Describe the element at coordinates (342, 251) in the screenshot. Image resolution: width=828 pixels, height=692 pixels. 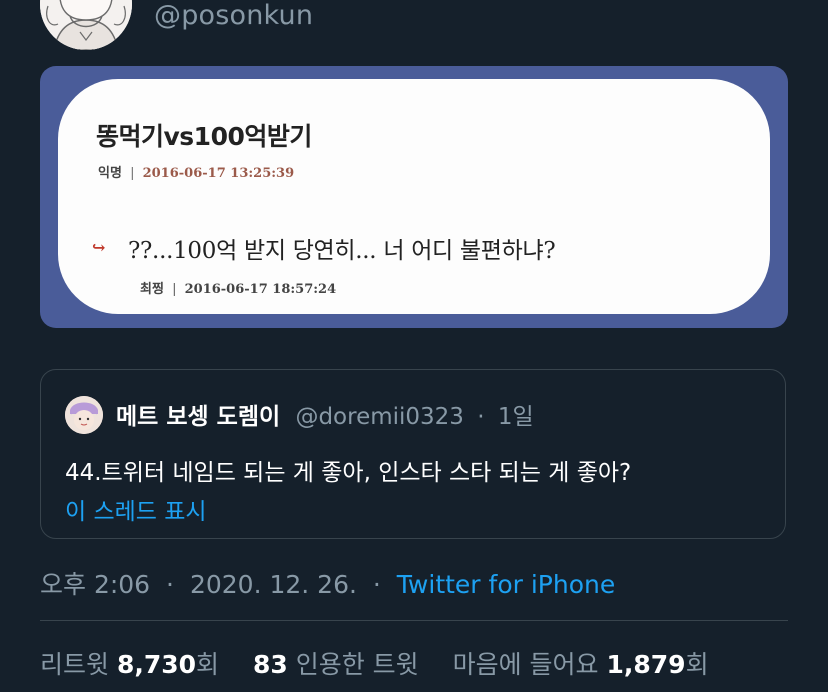
I see `media-reply-text: ??...100억 받지 당연히... 너 어디 불편하냐?` at that location.